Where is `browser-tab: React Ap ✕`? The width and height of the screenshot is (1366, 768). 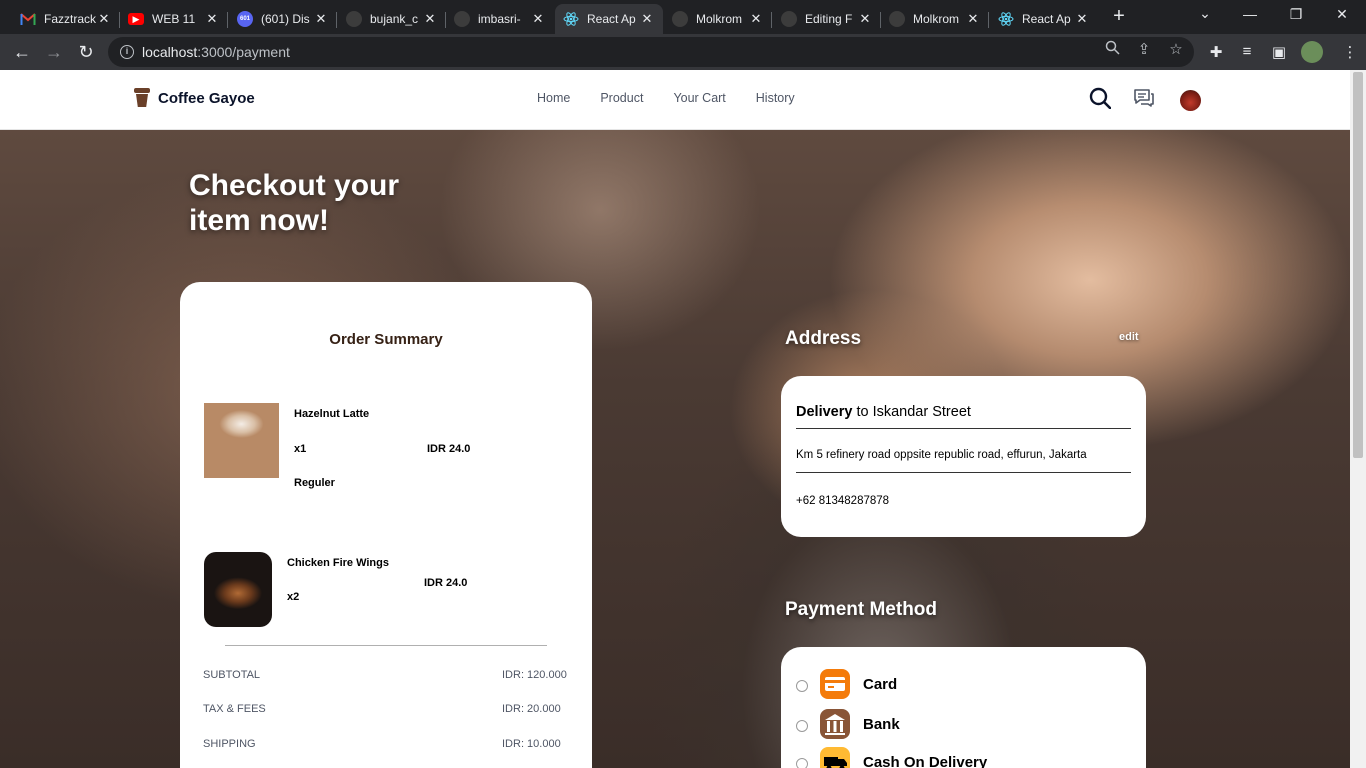 browser-tab: React Ap ✕ is located at coordinates (1044, 19).